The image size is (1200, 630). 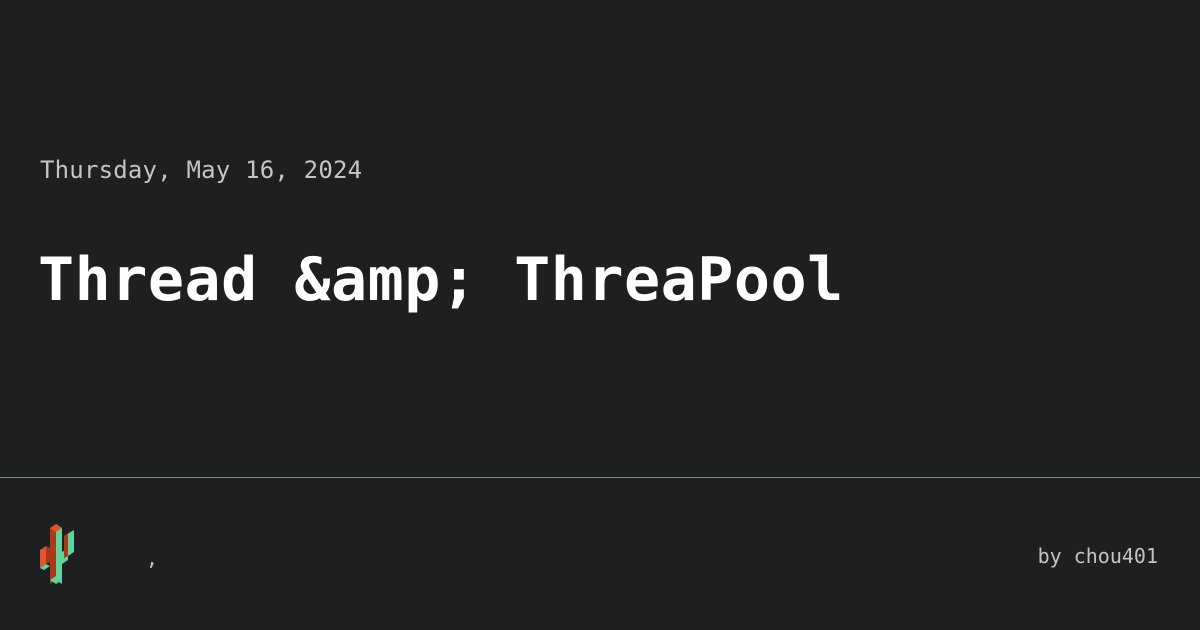 I want to click on post-title: Thread &amp; ThreaPool, so click(x=441, y=280).